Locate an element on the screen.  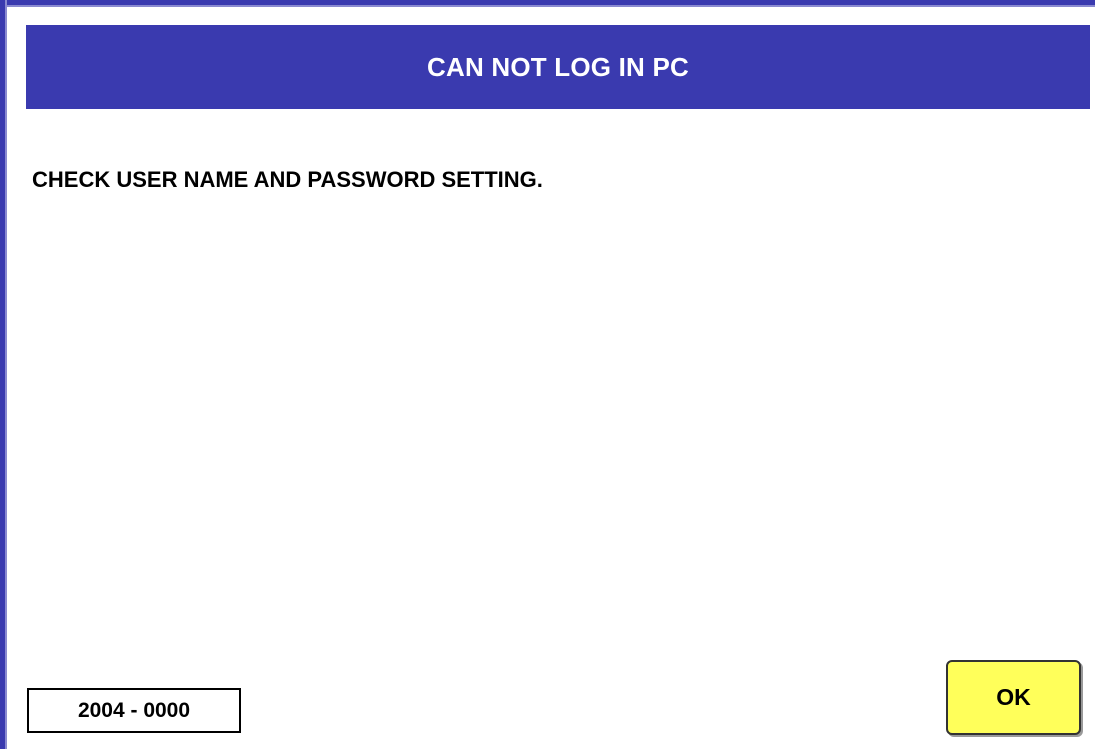
dialog-title: CAN NOT LOG IN PC is located at coordinates (558, 66).